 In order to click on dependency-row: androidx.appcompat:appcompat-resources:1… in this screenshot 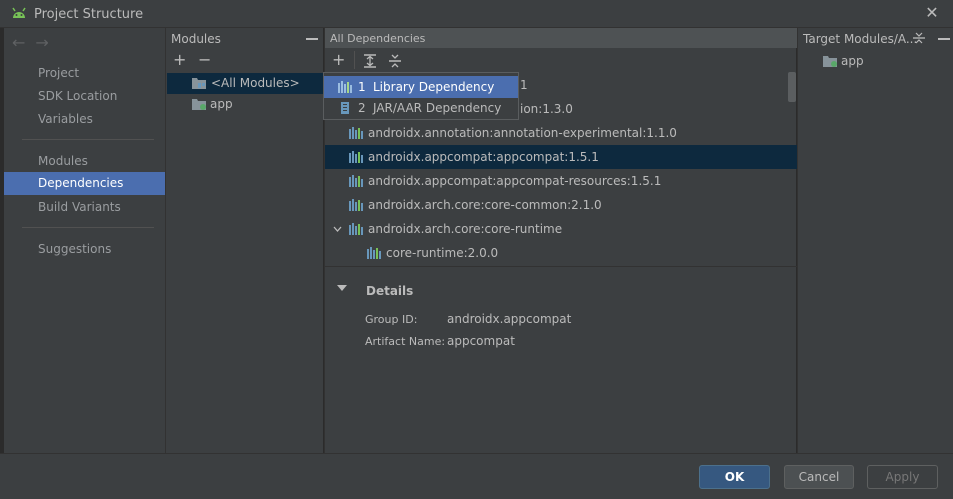, I will do `click(561, 181)`.